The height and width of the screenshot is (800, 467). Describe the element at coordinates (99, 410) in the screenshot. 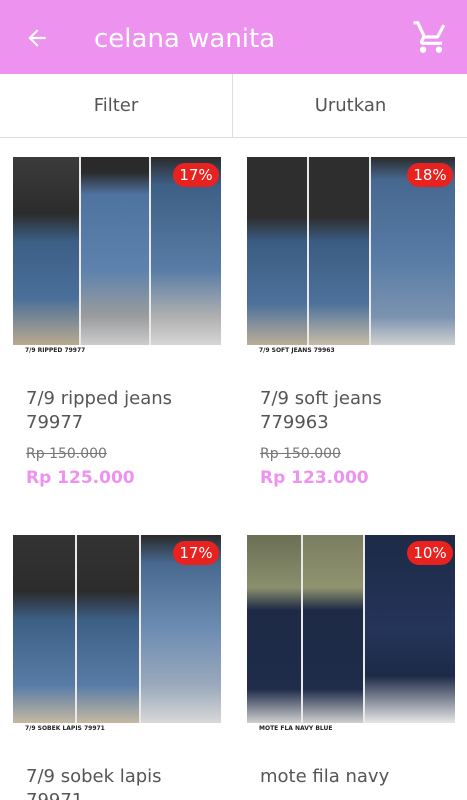

I see `product-name: 7/9 ripped jeans 79977` at that location.